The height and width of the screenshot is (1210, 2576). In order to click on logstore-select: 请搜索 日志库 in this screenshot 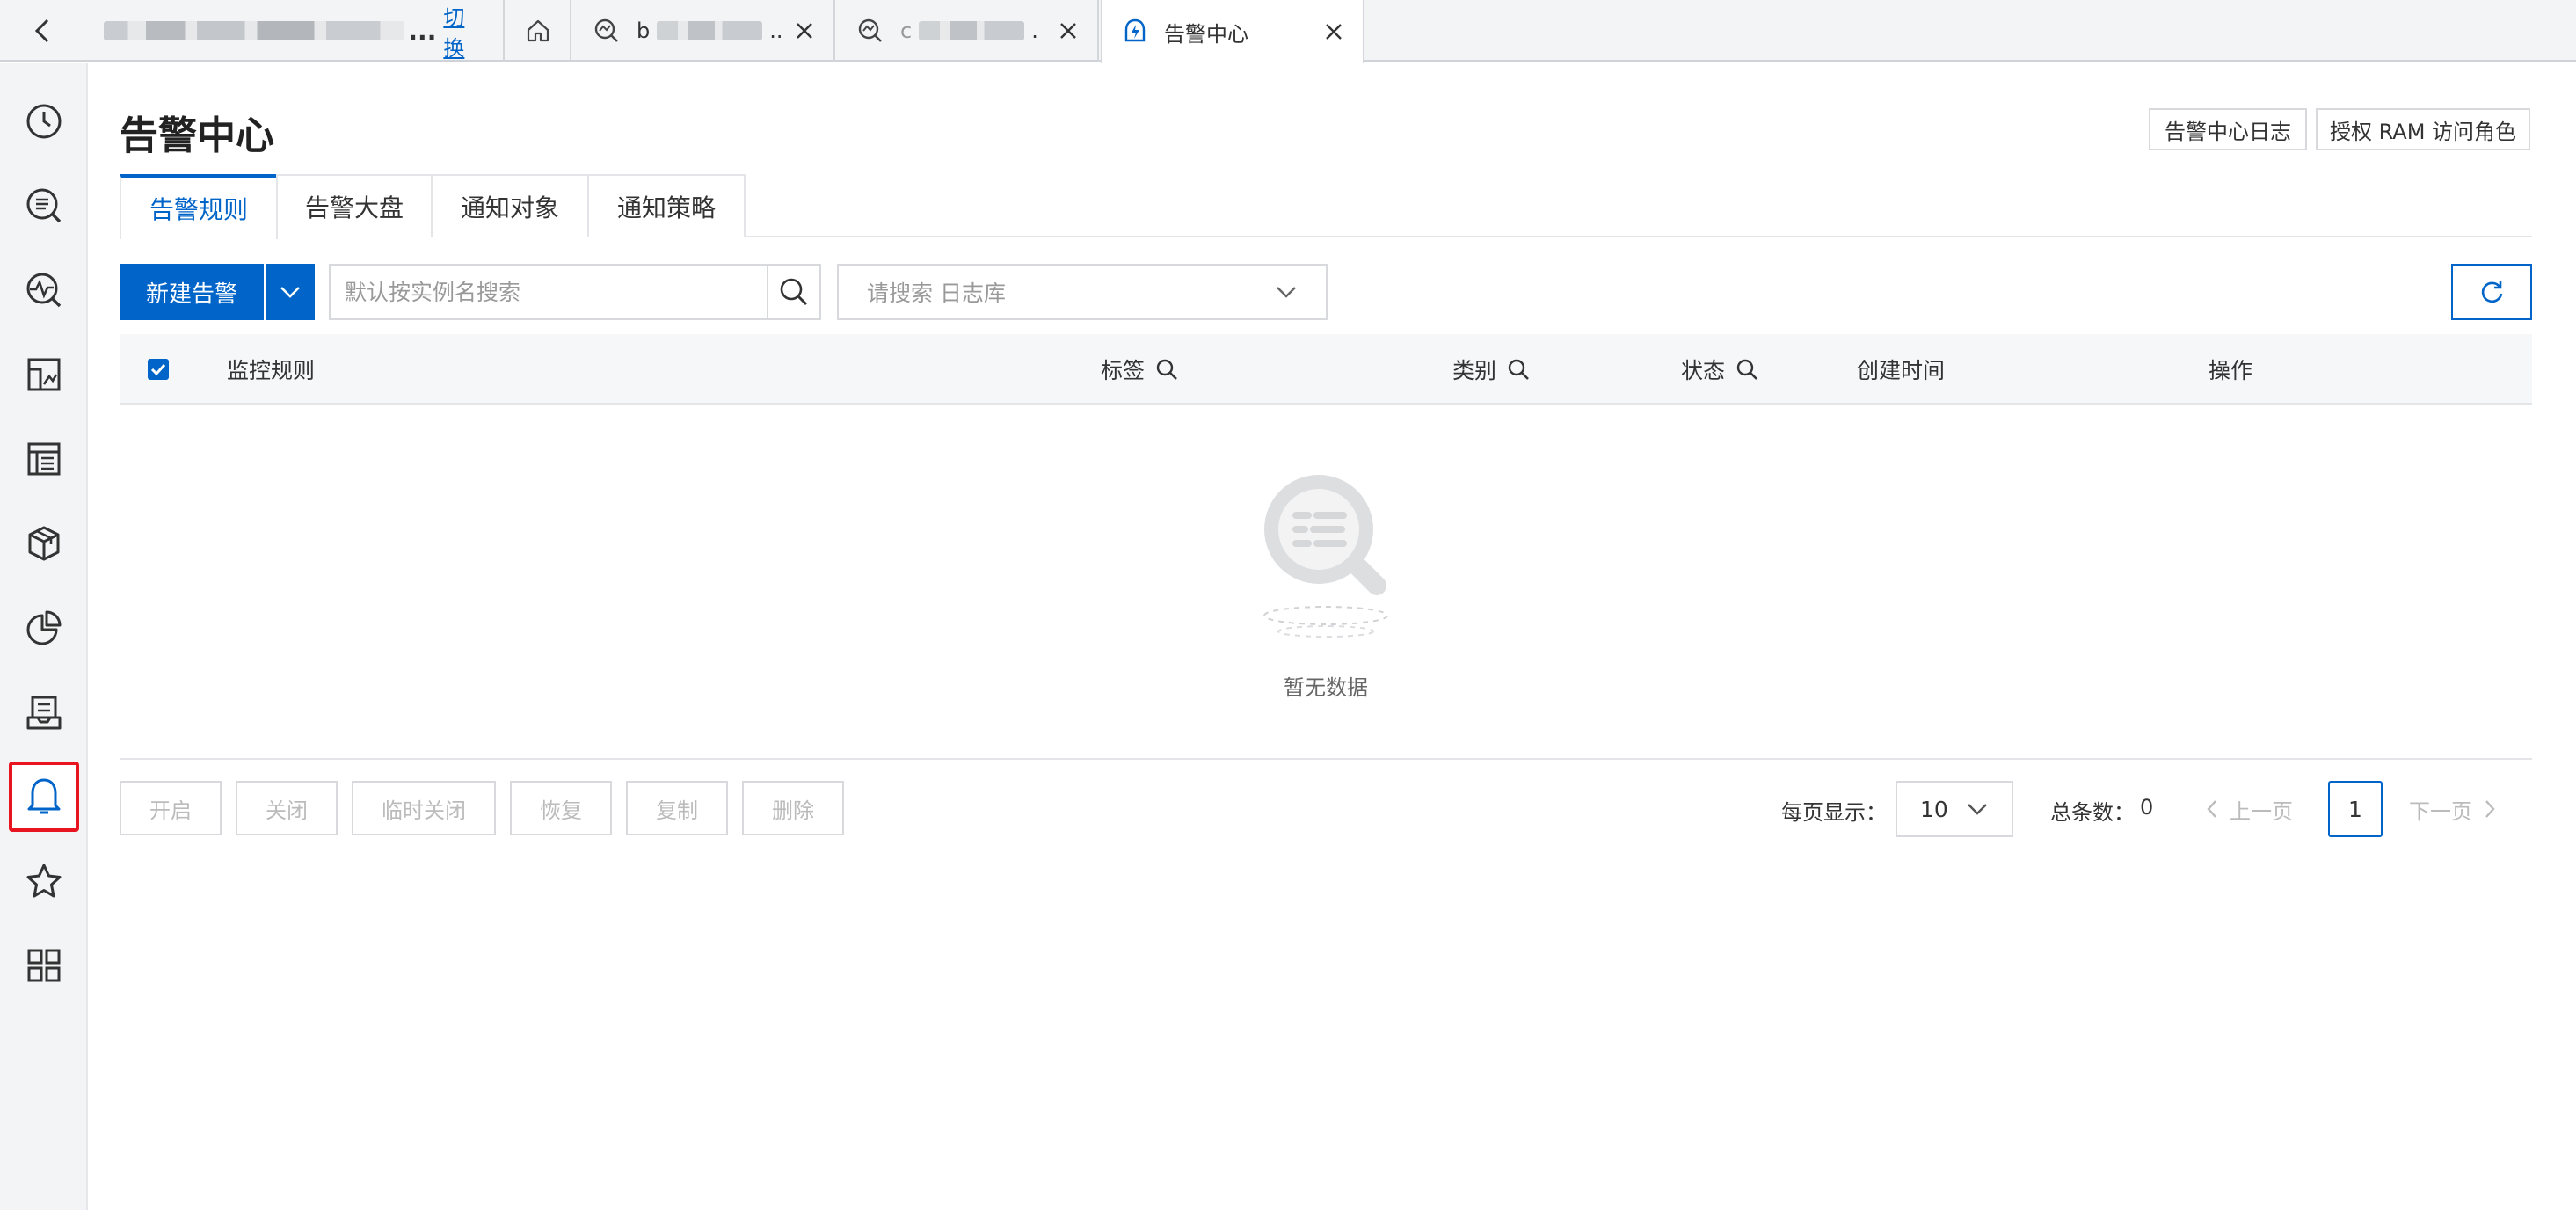, I will do `click(1082, 292)`.